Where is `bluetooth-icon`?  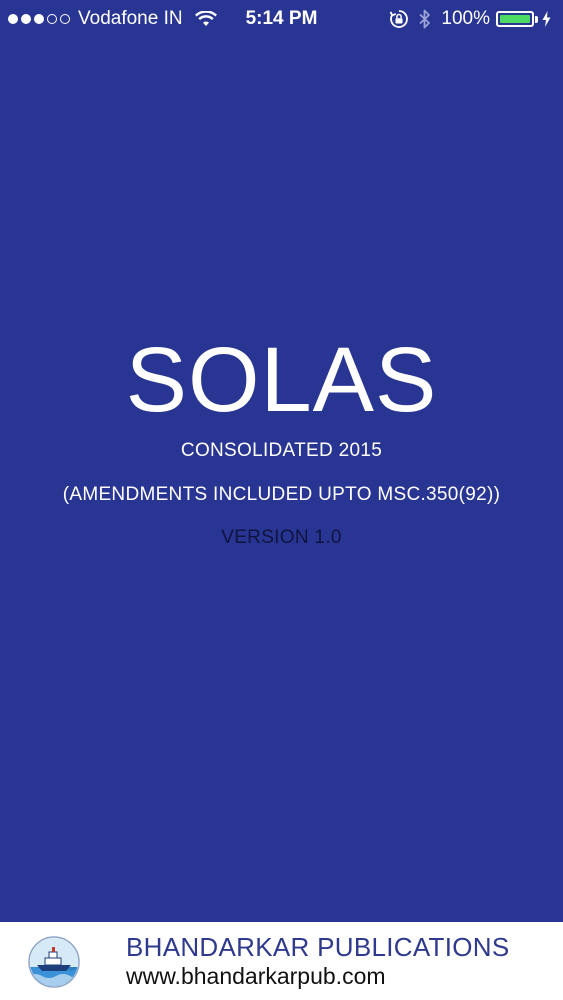
bluetooth-icon is located at coordinates (425, 19).